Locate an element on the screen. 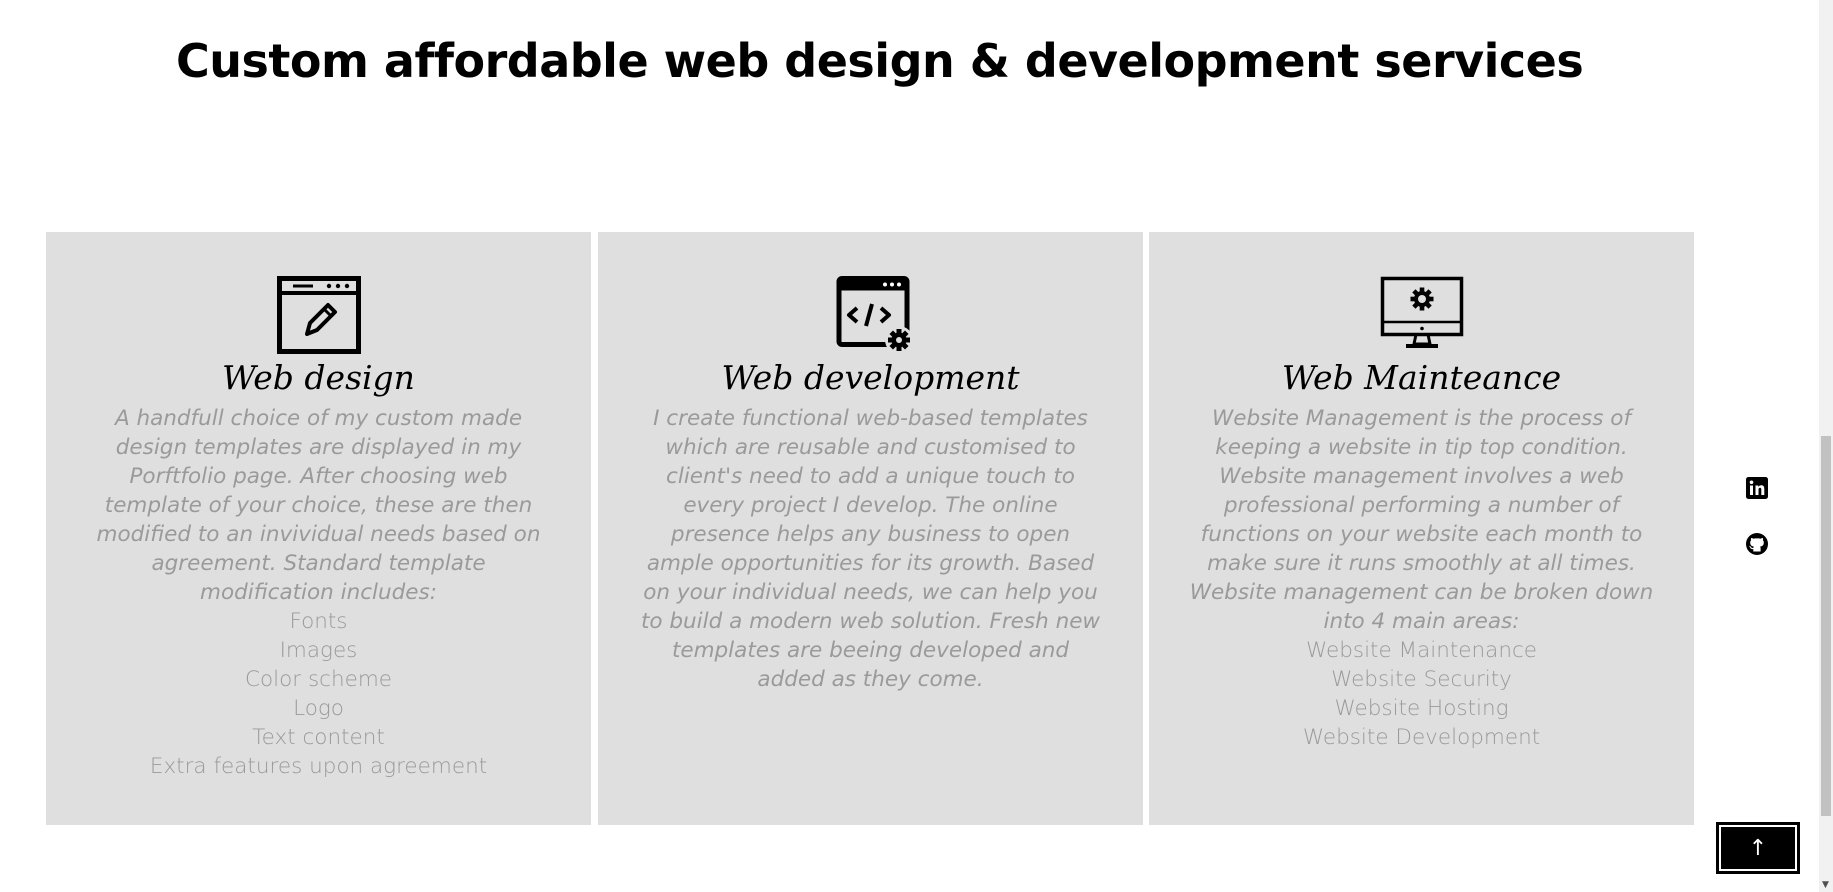 This screenshot has width=1833, height=892. list-item: Website Maintenance is located at coordinates (1421, 650).